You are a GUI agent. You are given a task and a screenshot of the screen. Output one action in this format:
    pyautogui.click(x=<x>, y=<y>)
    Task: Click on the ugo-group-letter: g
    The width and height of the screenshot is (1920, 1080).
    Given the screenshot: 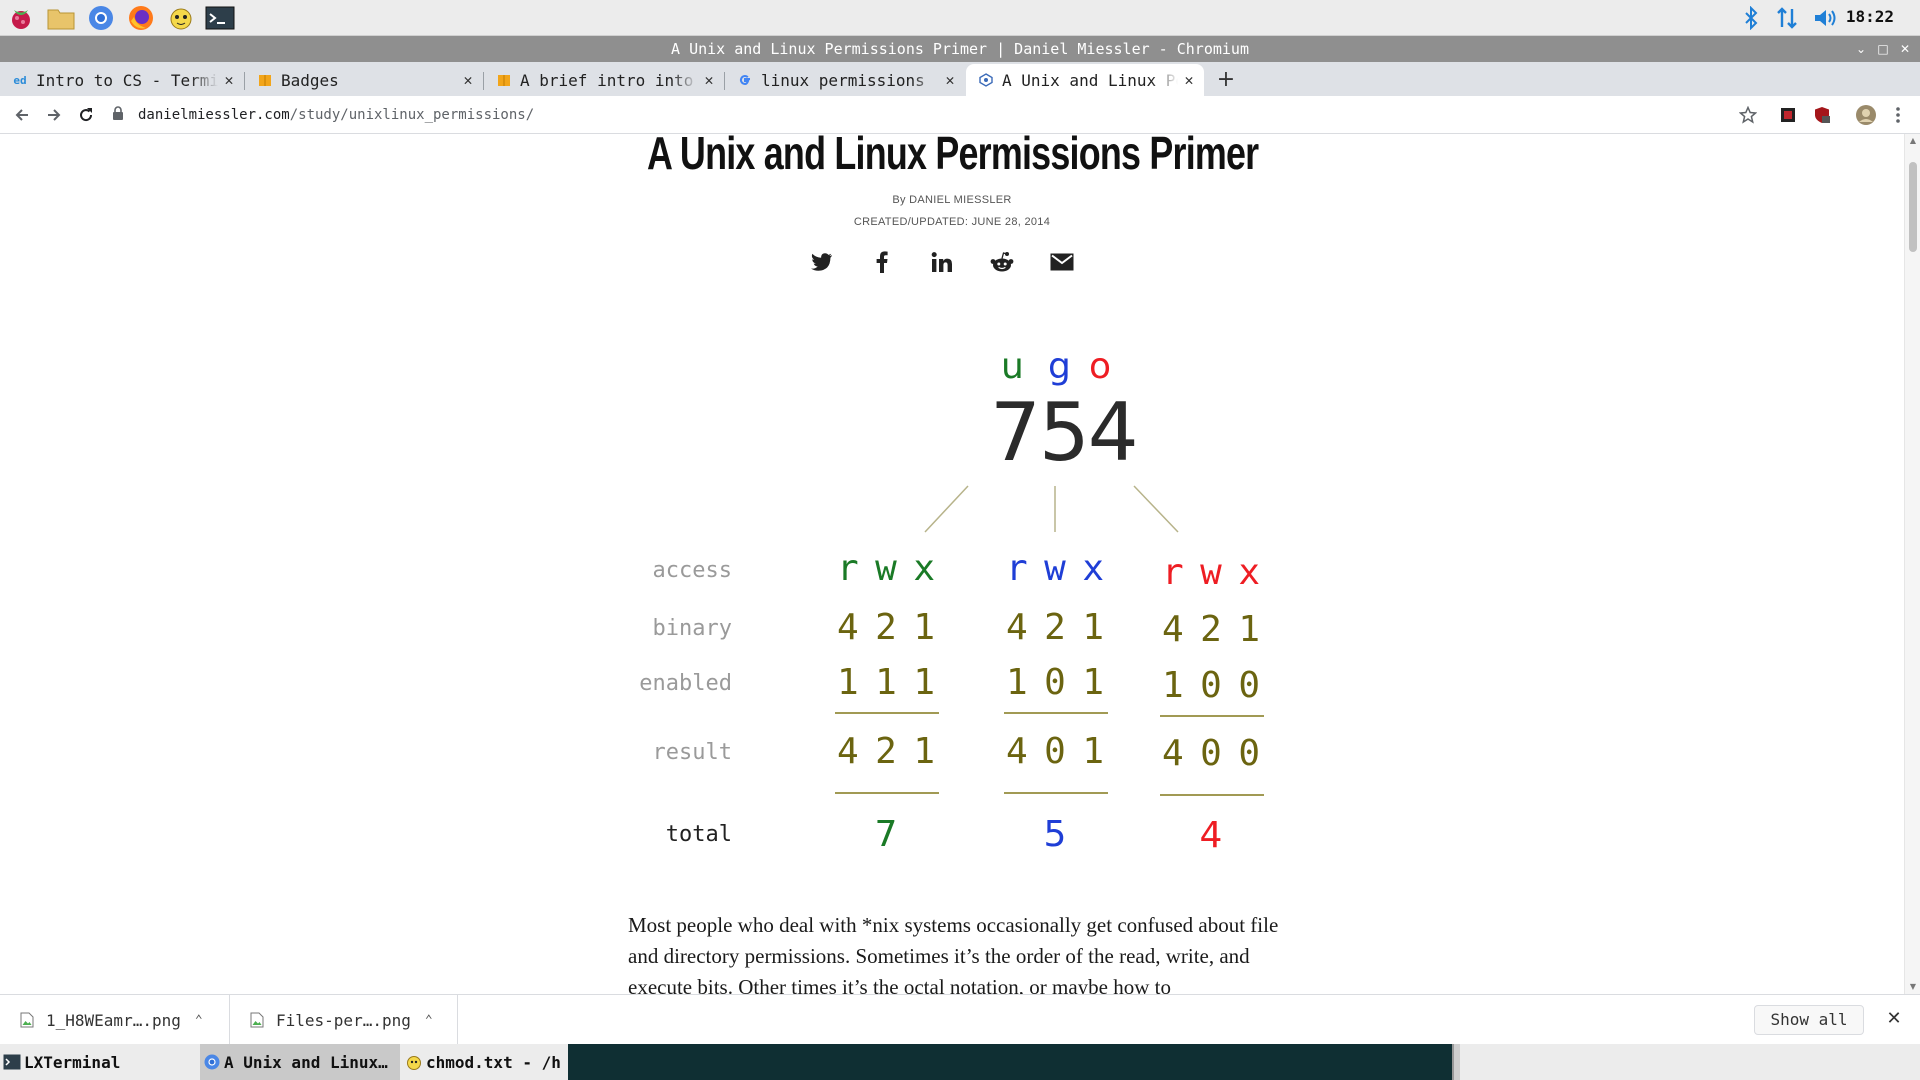 What is the action you would take?
    pyautogui.click(x=1059, y=366)
    